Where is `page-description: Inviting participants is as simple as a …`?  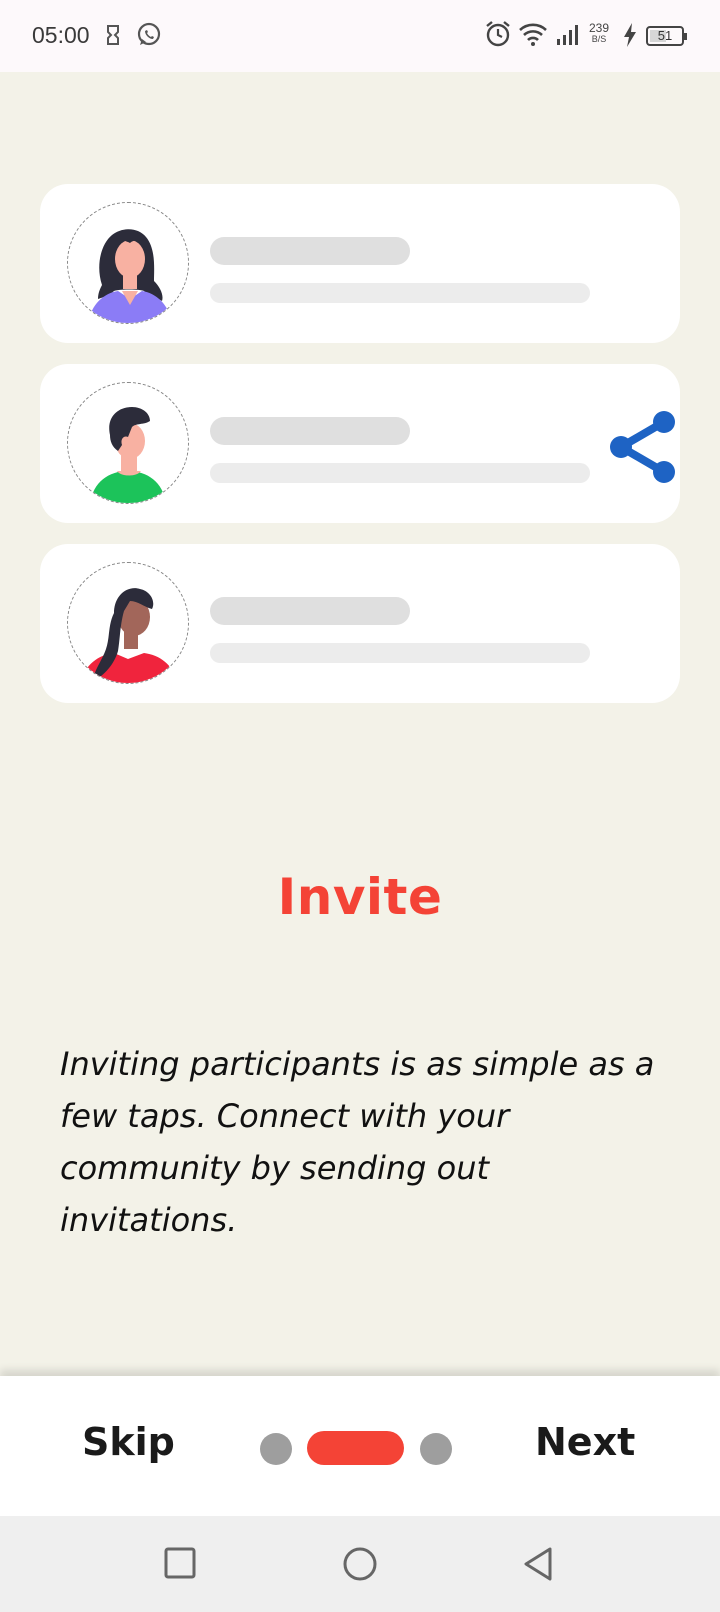
page-description: Inviting participants is as simple as a … is located at coordinates (357, 1142).